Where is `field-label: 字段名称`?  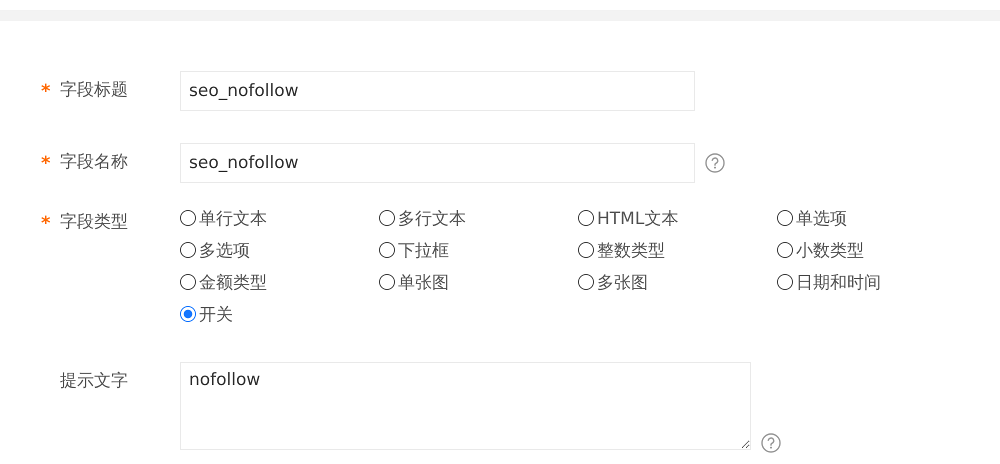 field-label: 字段名称 is located at coordinates (94, 161).